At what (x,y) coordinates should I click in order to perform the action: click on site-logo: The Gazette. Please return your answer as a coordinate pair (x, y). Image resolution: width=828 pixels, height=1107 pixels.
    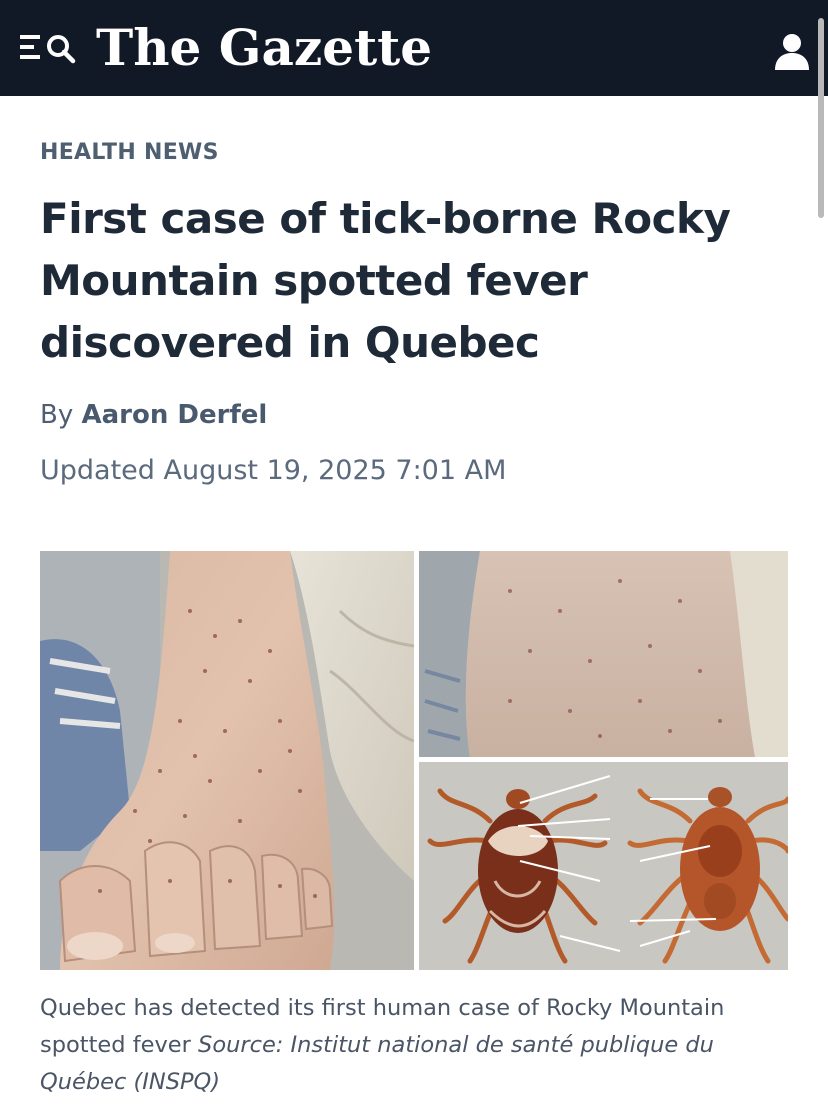
    Looking at the image, I should click on (264, 48).